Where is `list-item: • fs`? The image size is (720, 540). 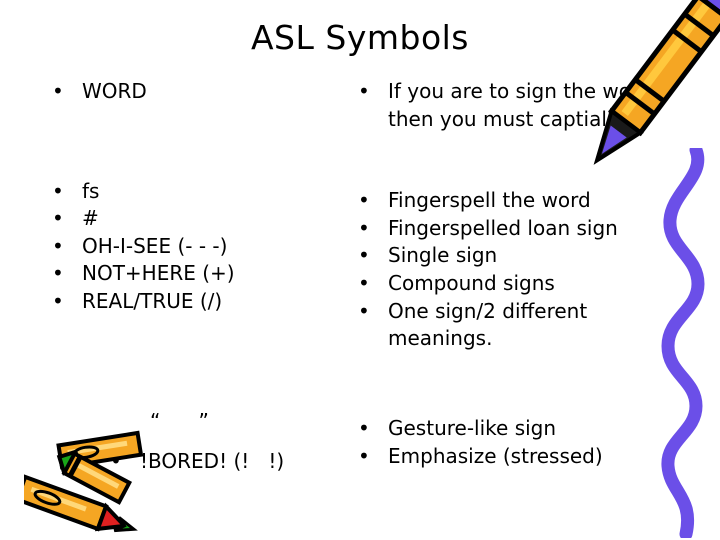
list-item: • fs is located at coordinates (202, 192).